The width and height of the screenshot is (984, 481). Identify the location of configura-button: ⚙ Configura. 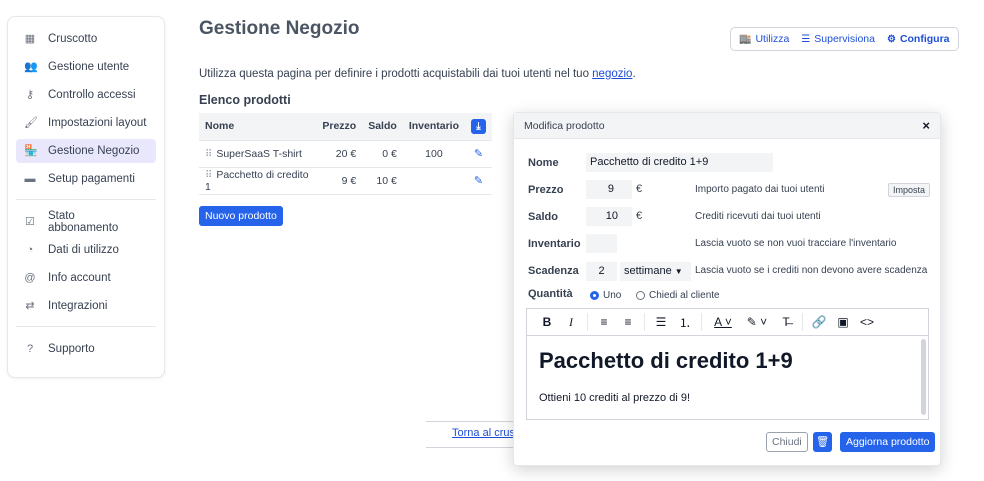
(918, 39).